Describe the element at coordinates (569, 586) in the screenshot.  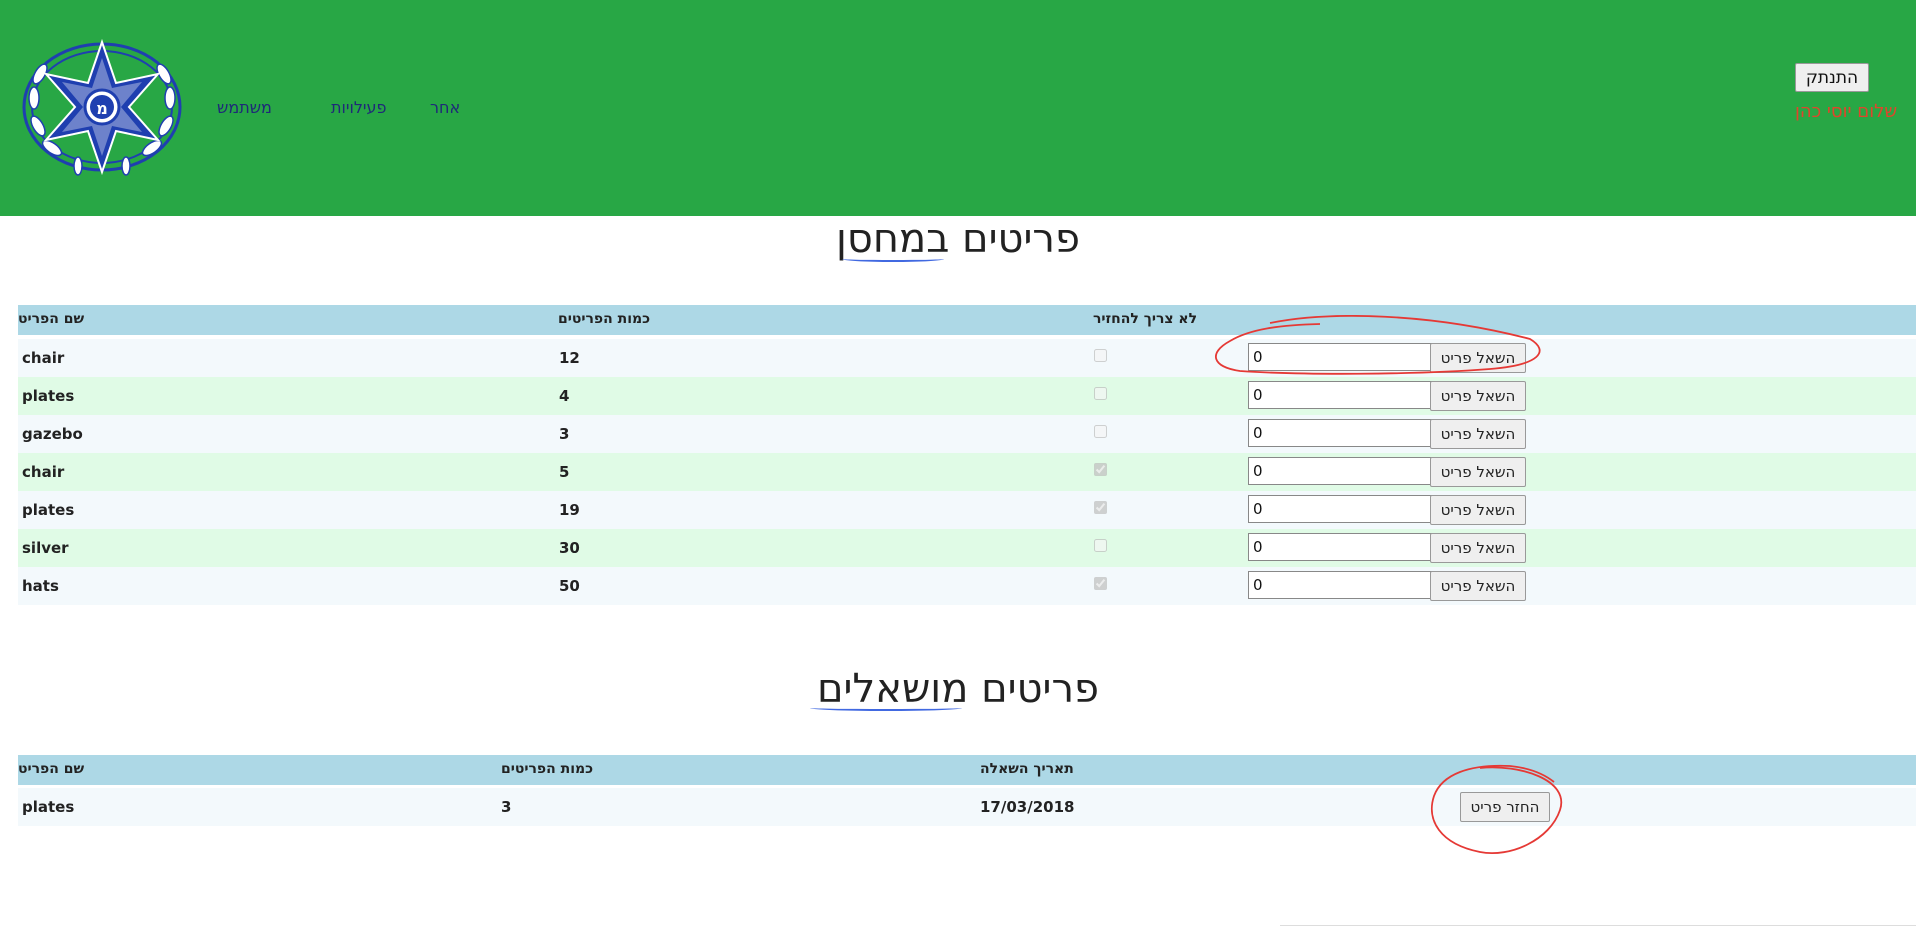
I see `item-quantity: 50` at that location.